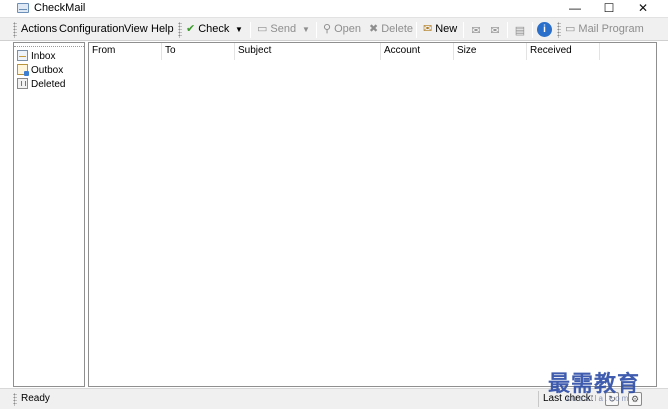  I want to click on new-button: ✉ New, so click(440, 29).